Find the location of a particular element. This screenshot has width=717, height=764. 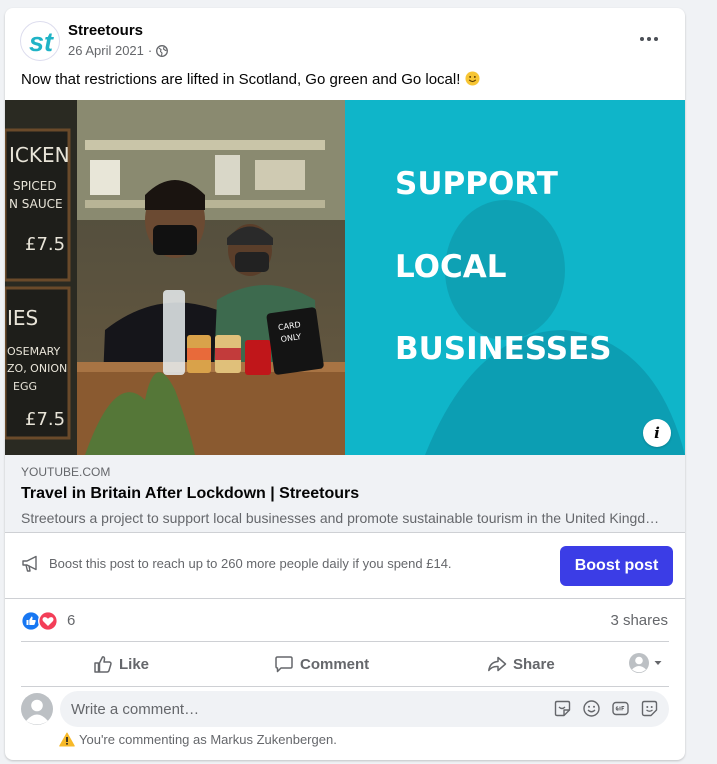

emoji-icon is located at coordinates (591, 708).